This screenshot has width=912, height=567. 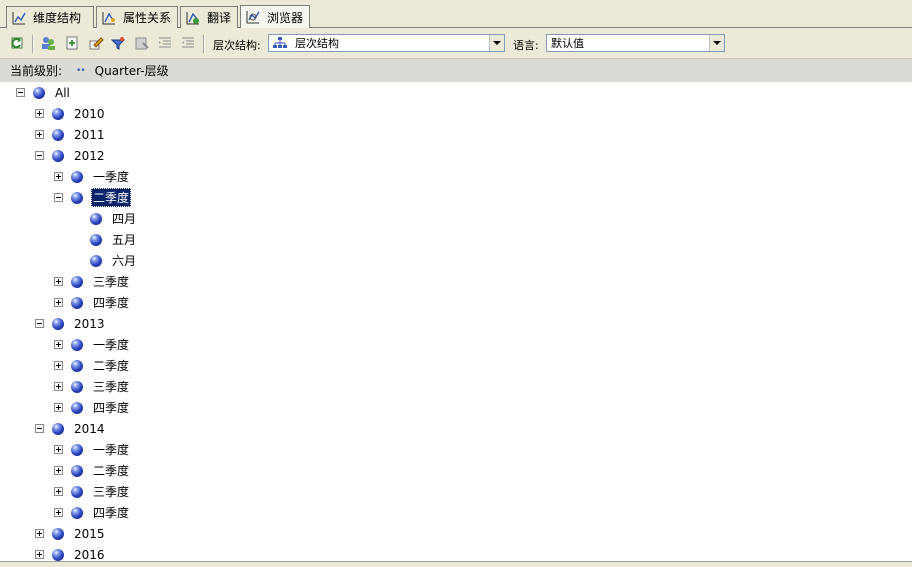 What do you see at coordinates (48, 43) in the screenshot?
I see `change-user-icon` at bounding box center [48, 43].